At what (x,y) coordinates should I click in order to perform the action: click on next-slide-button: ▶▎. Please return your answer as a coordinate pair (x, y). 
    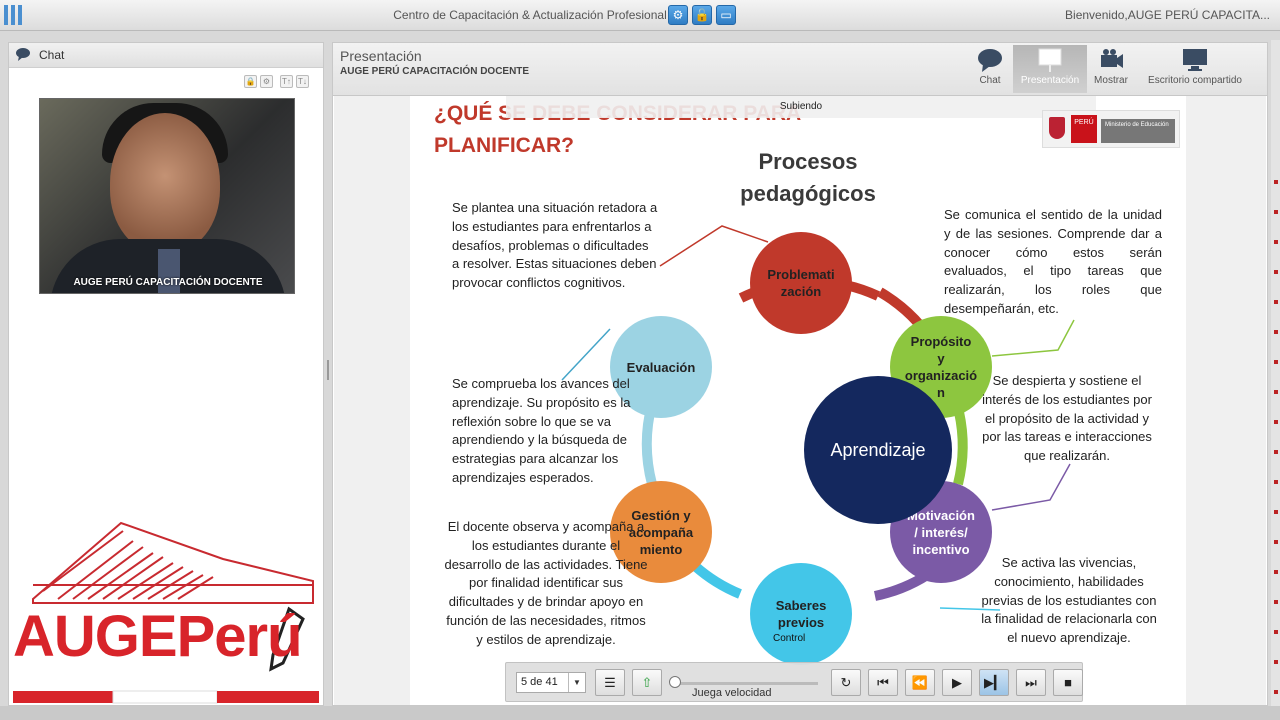
    Looking at the image, I should click on (994, 682).